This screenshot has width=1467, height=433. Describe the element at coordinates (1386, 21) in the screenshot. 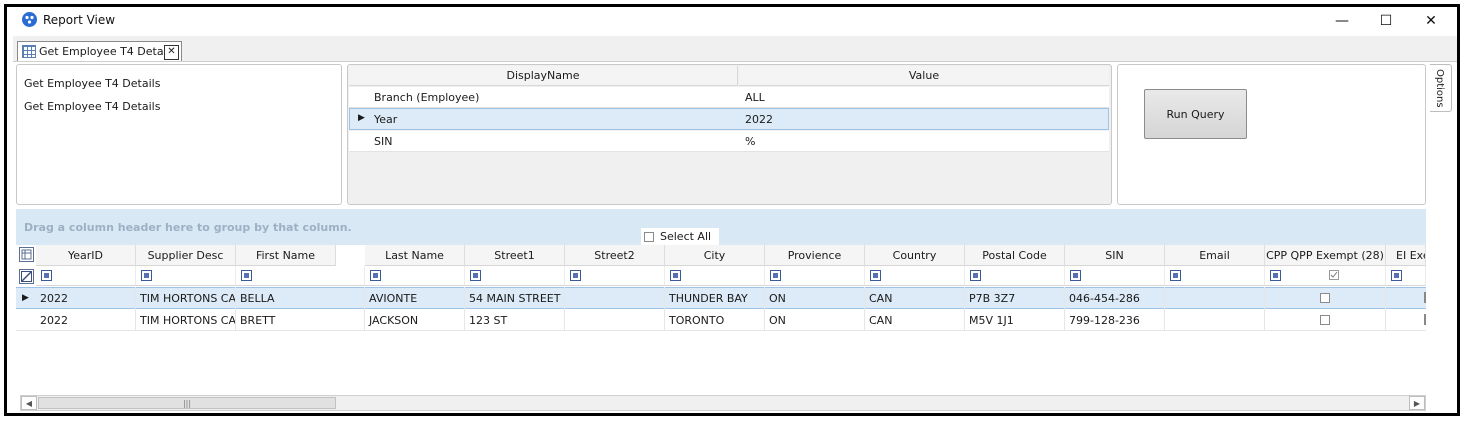

I see `maximize-button: ☐` at that location.